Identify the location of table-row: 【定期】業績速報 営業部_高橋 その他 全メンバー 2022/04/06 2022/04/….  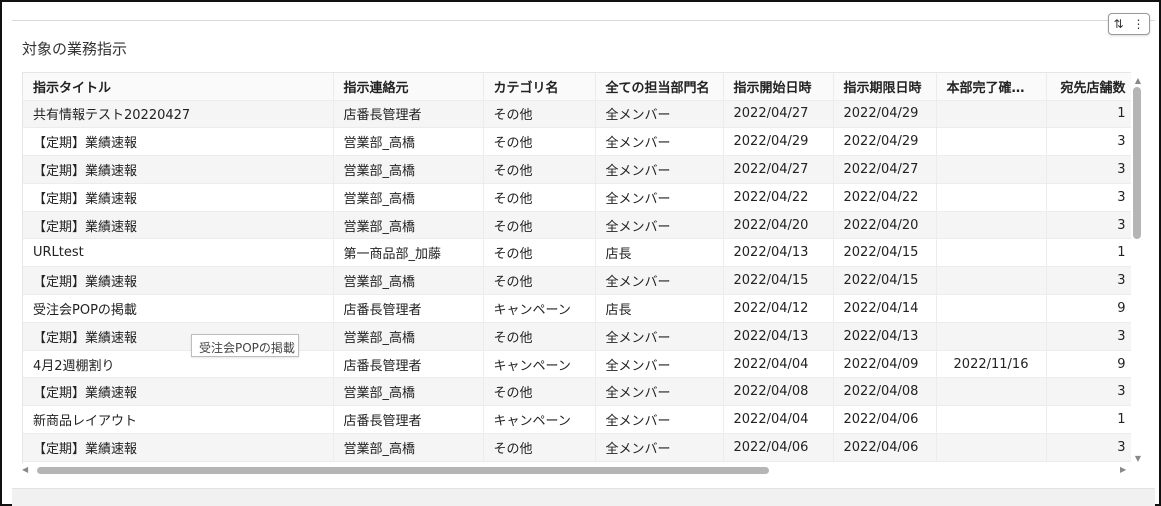
(577, 447).